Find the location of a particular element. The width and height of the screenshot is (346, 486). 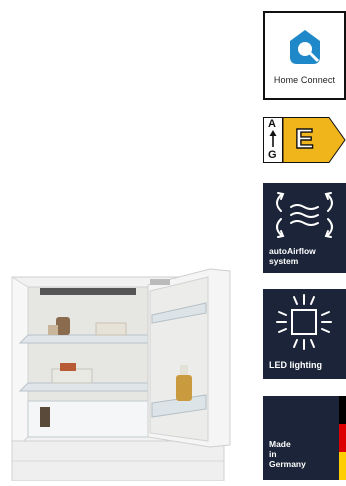

energy-label-badge: A G E is located at coordinates (304, 140).